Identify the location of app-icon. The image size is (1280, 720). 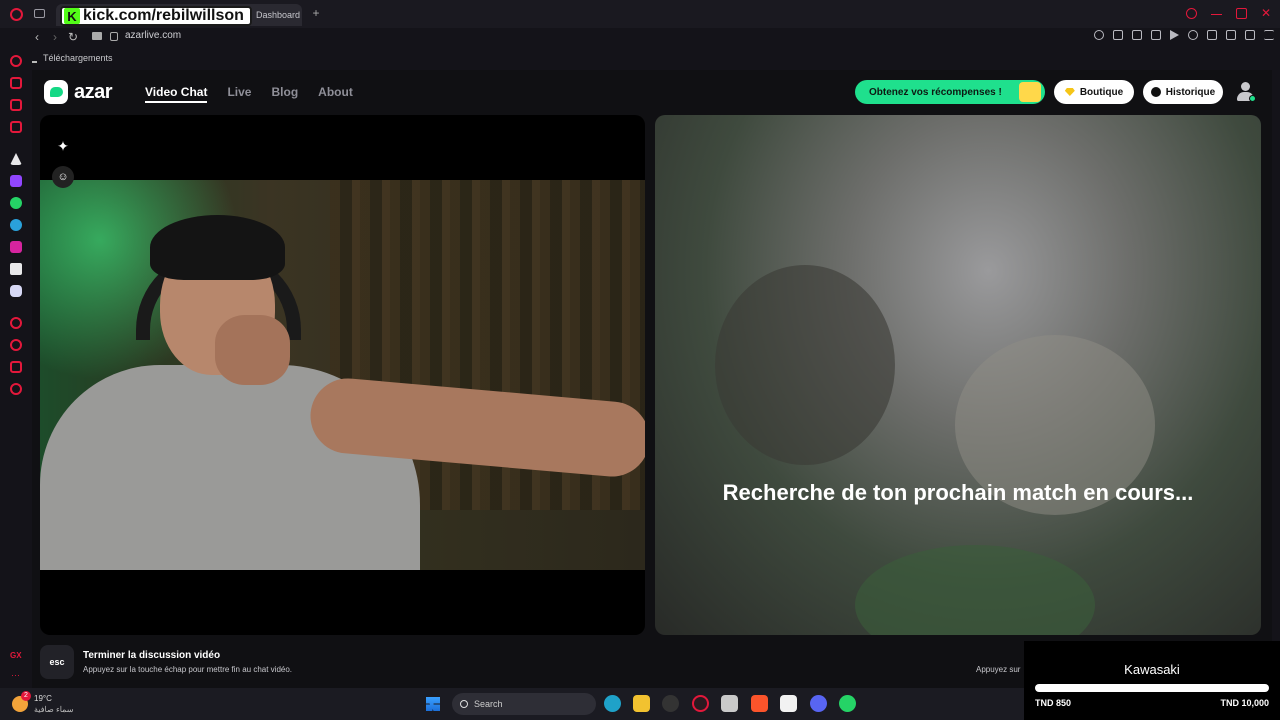
(729, 703).